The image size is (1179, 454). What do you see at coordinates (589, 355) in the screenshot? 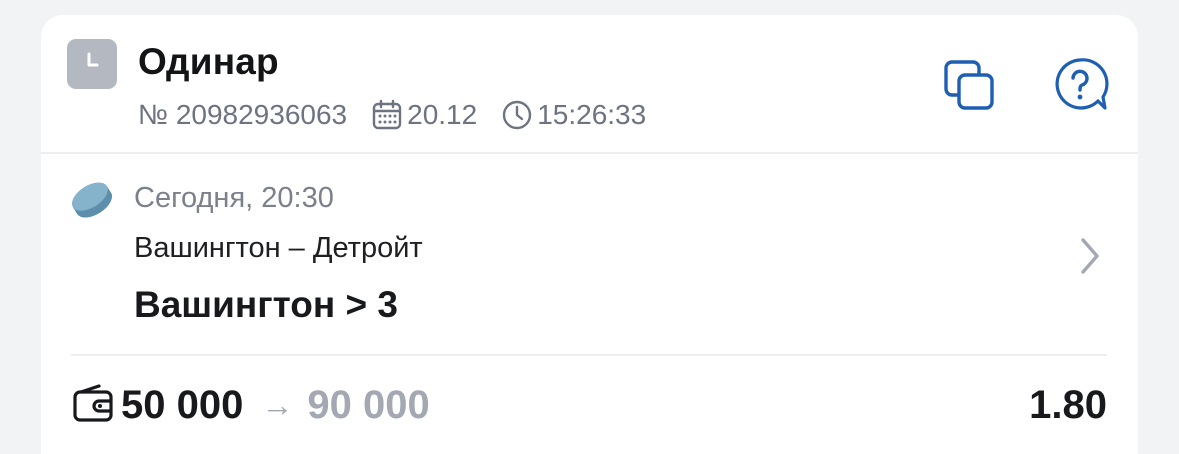
I see `footer-divider` at bounding box center [589, 355].